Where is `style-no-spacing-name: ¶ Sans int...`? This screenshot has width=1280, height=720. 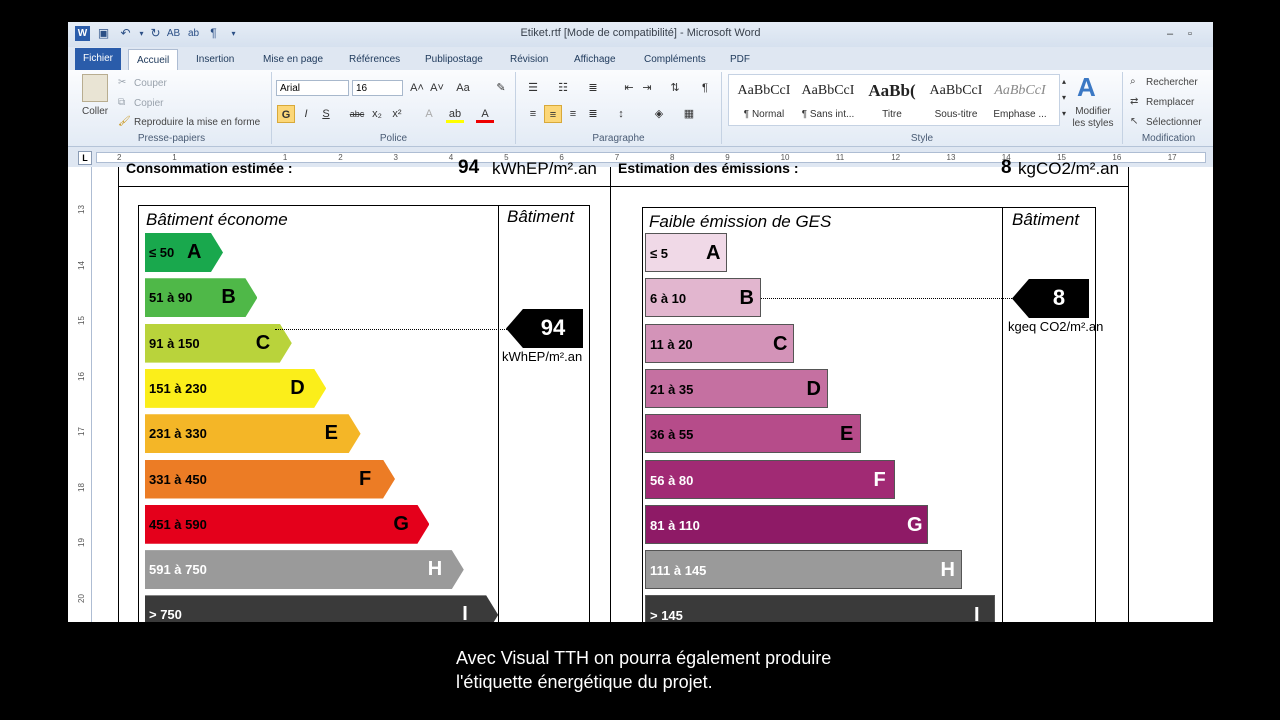
style-no-spacing-name: ¶ Sans int... is located at coordinates (828, 114).